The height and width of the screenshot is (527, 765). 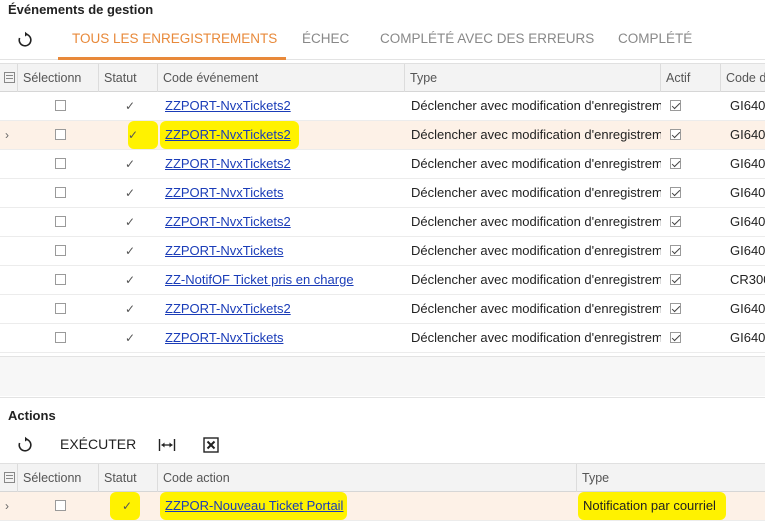 What do you see at coordinates (367, 478) in the screenshot?
I see `action-col-code: Code action` at bounding box center [367, 478].